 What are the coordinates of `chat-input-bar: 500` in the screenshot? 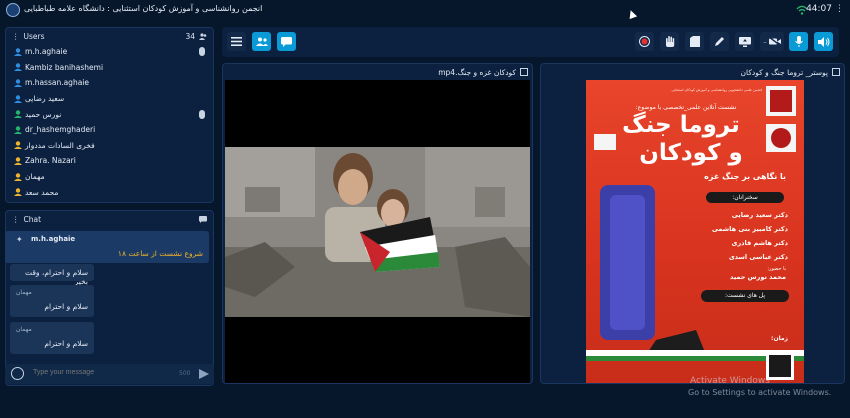 It's located at (109, 374).